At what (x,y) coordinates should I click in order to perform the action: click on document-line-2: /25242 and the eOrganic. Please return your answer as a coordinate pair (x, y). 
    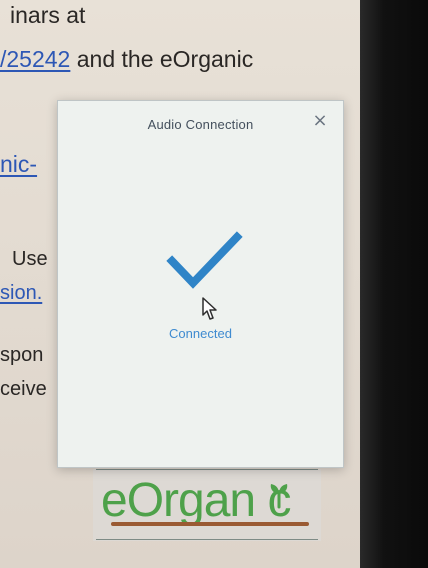
    Looking at the image, I should click on (126, 59).